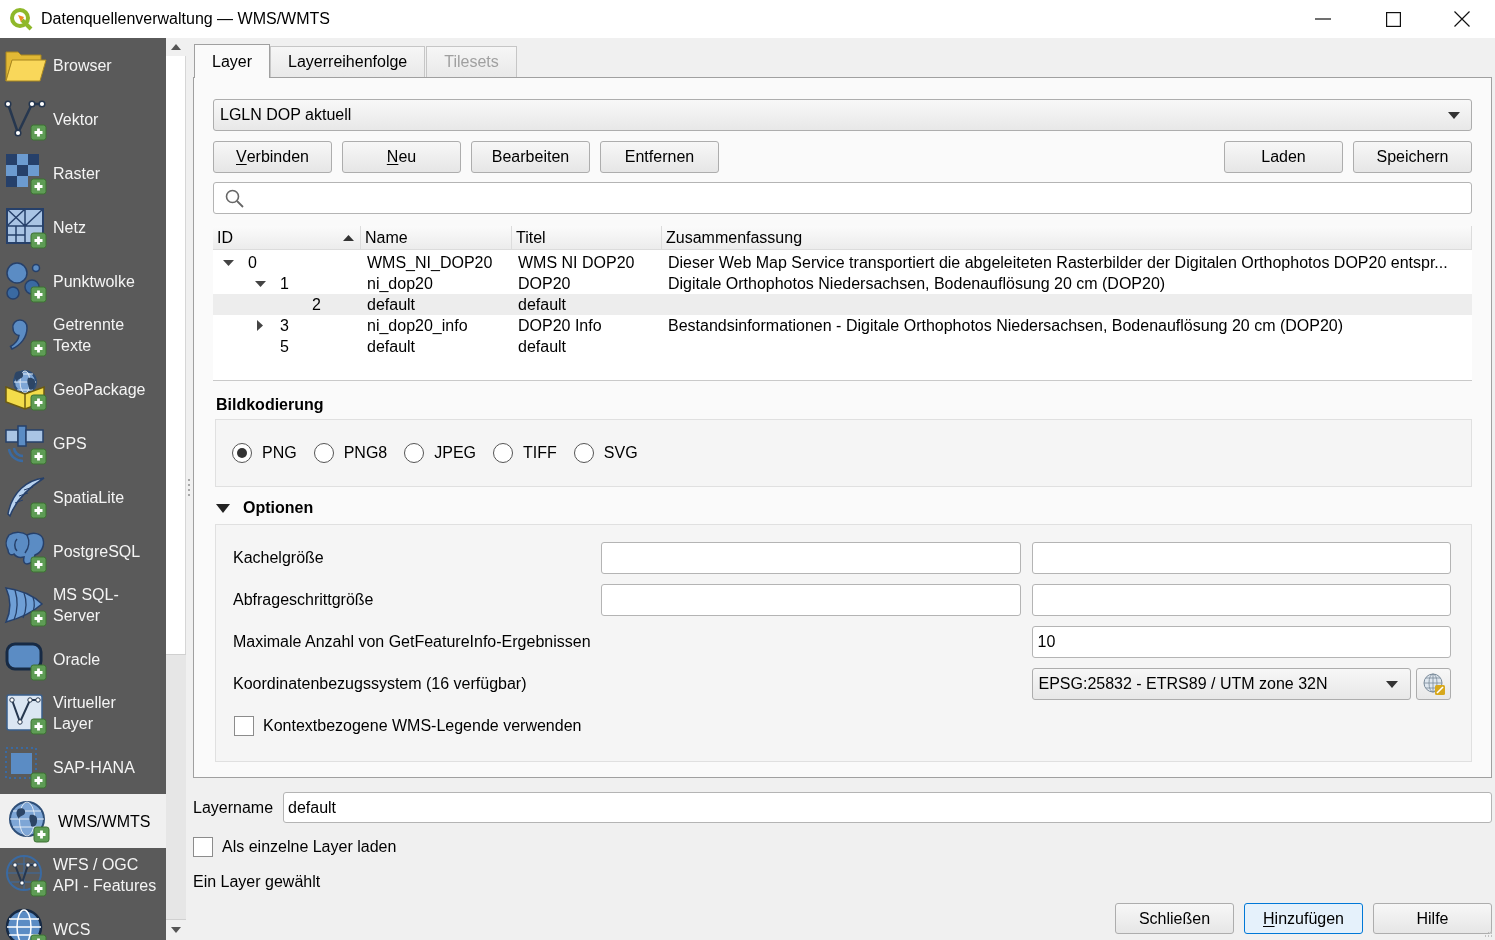 This screenshot has height=940, width=1495. What do you see at coordinates (260, 325) in the screenshot?
I see `caret-right-icon` at bounding box center [260, 325].